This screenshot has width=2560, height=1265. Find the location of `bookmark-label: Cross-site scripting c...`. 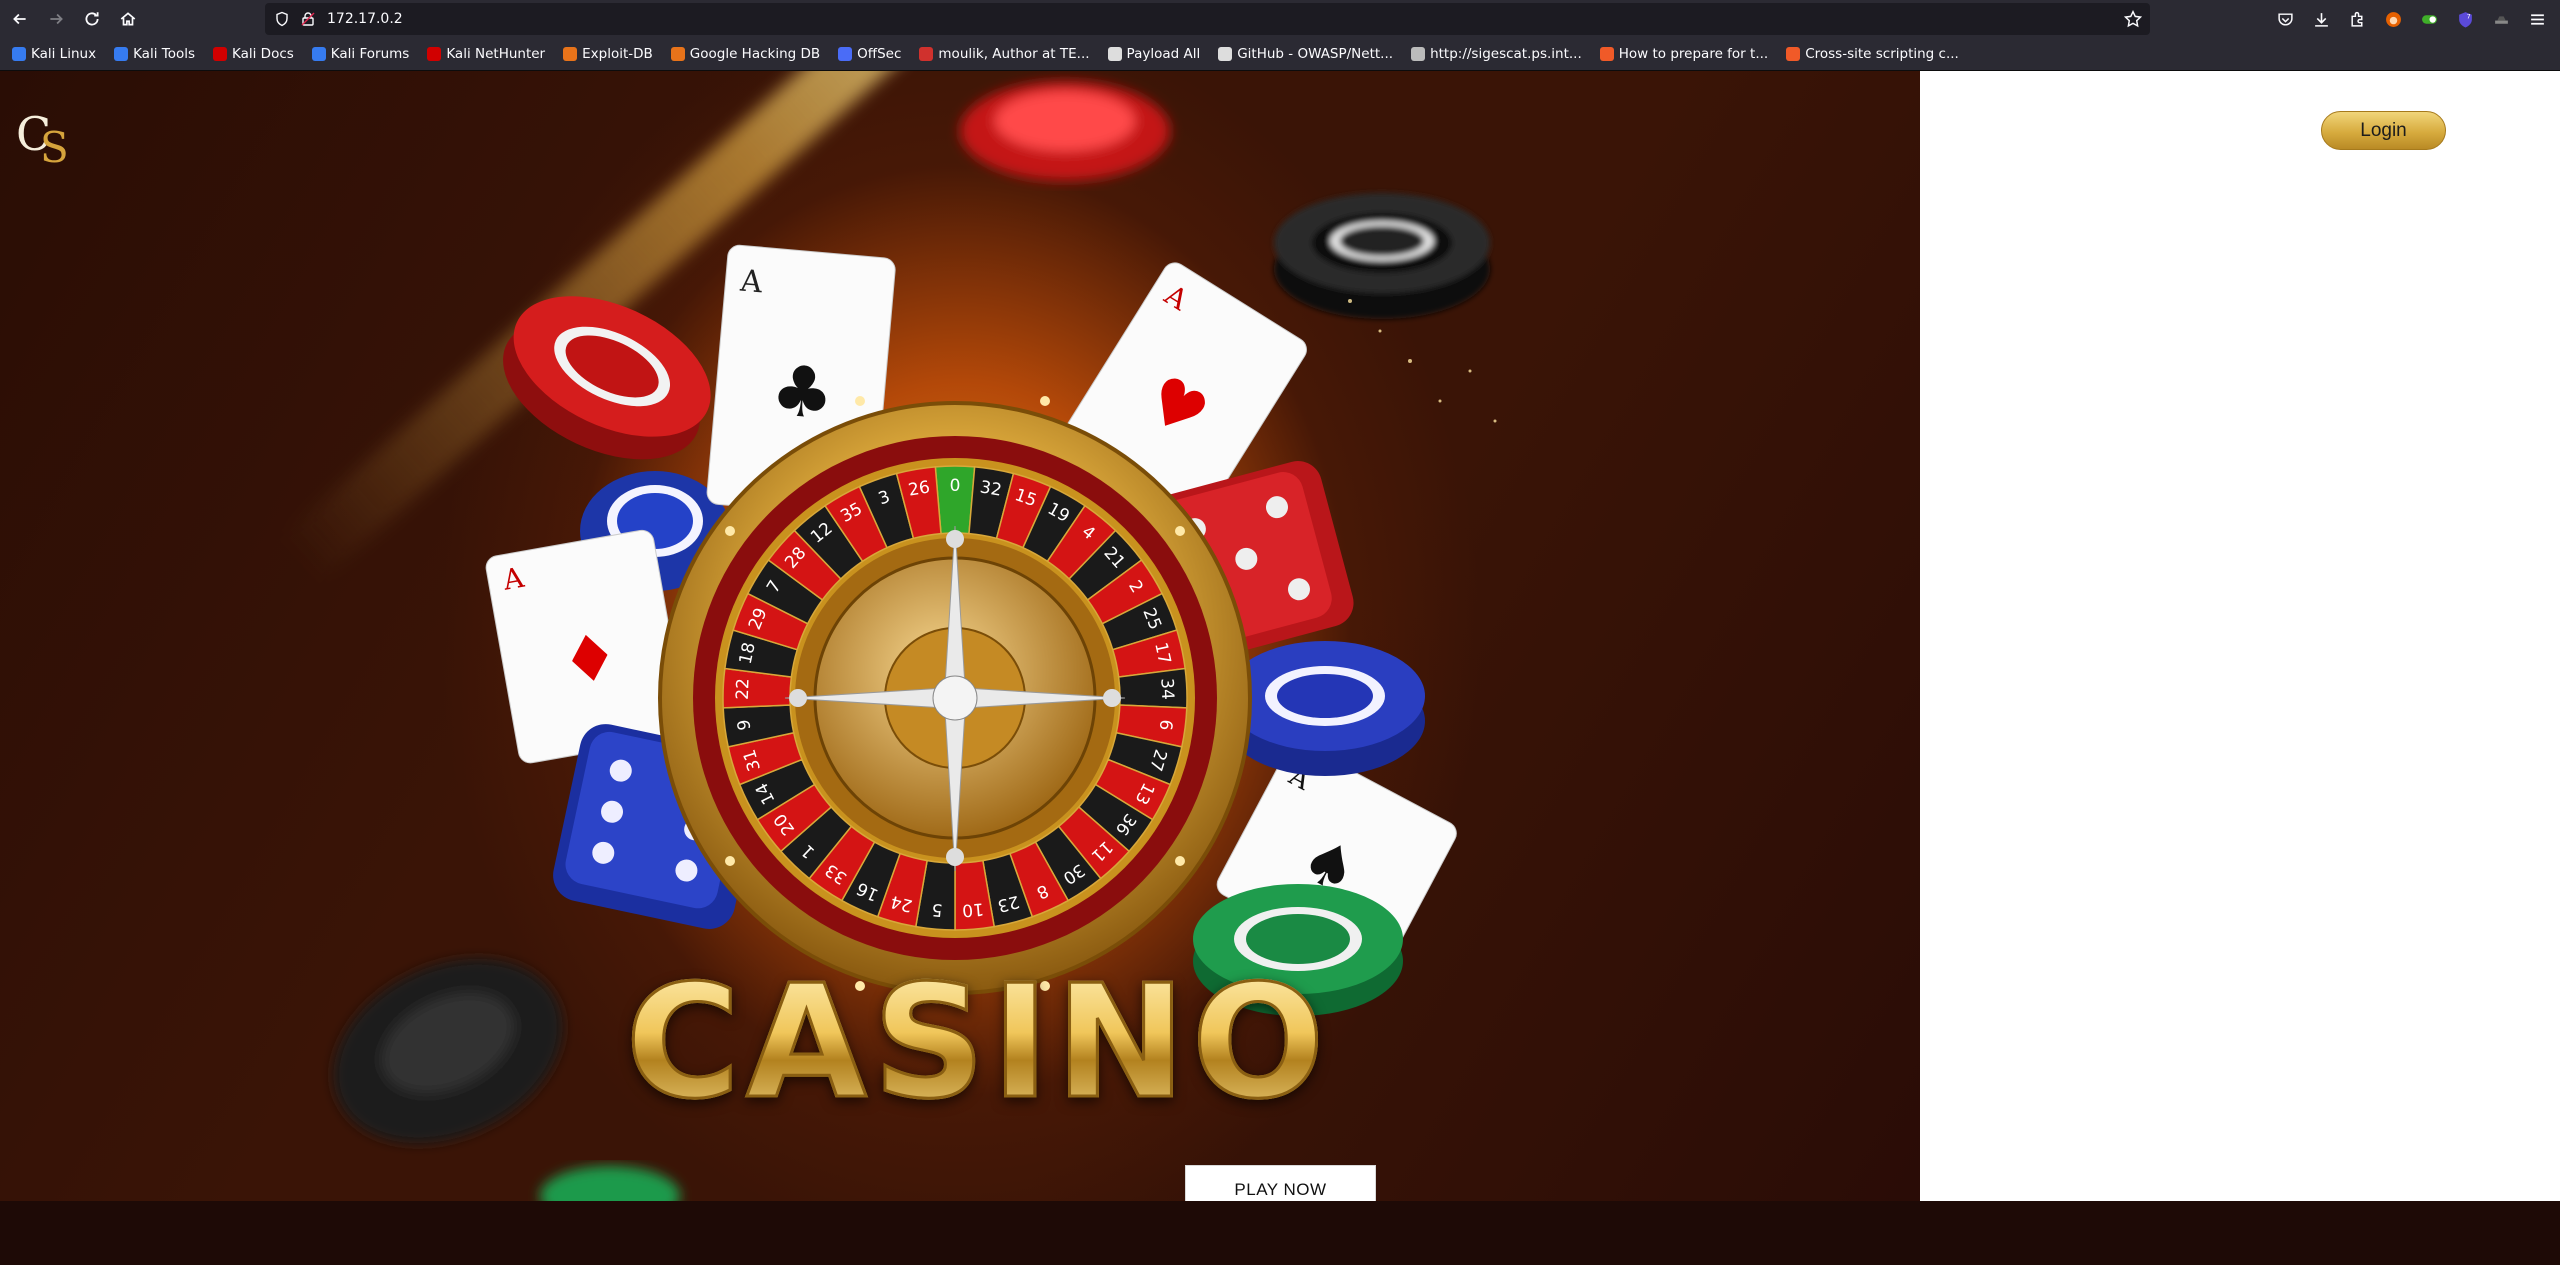

bookmark-label: Cross-site scripting c... is located at coordinates (1882, 54).